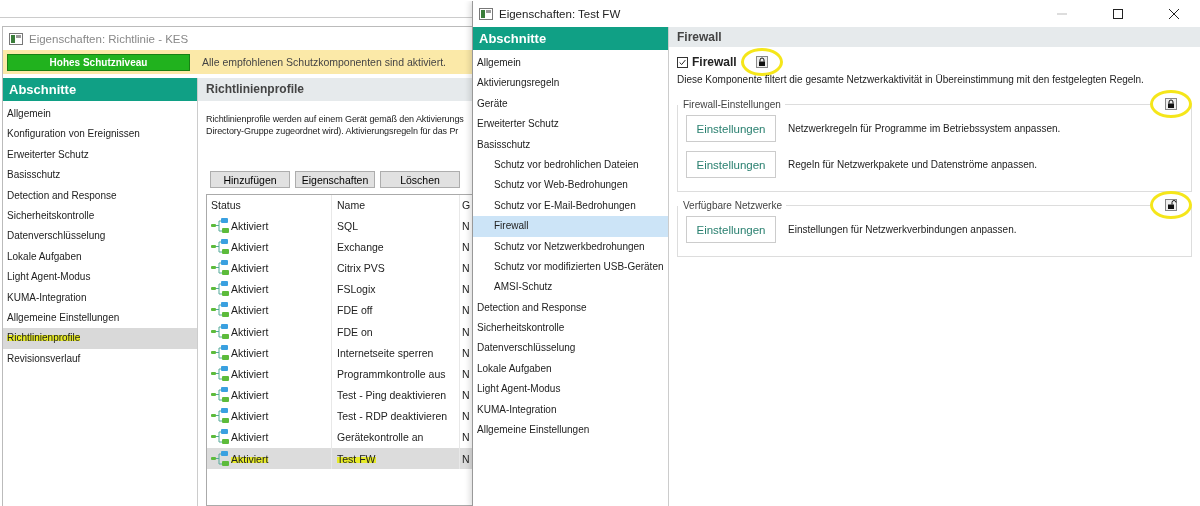  Describe the element at coordinates (570, 185) in the screenshot. I see `sidebar-item: Schutz vor Web-Bedrohungen` at that location.